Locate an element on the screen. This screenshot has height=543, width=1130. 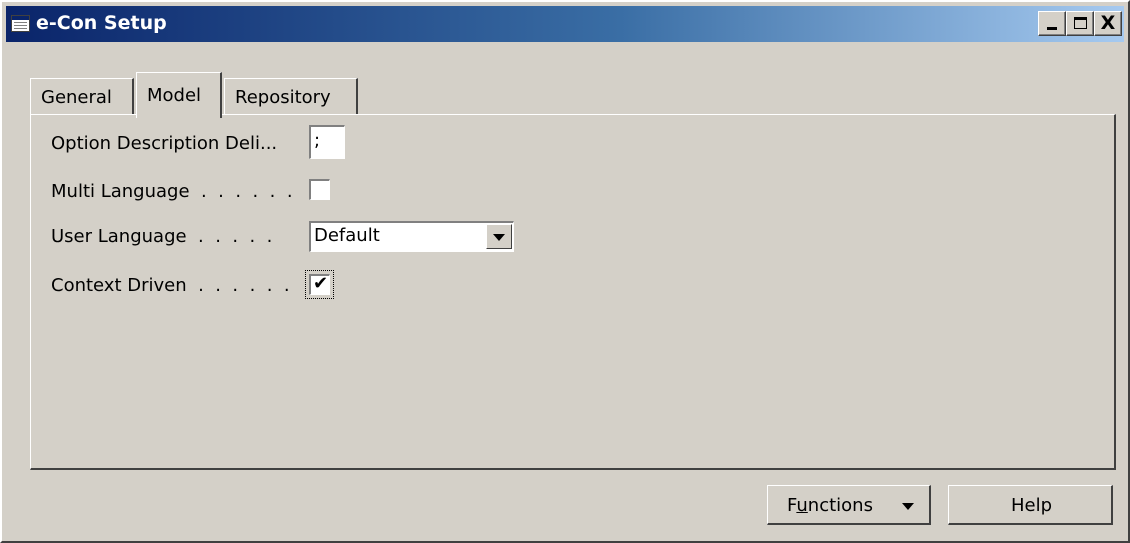
tab-repository: Repository is located at coordinates (291, 97).